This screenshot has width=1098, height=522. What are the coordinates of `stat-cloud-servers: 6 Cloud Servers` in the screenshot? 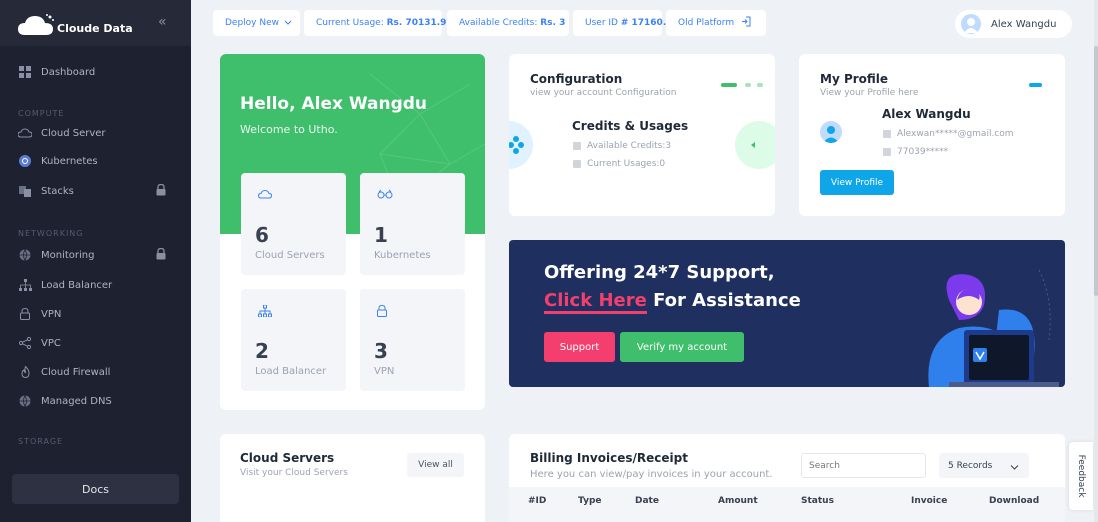 It's located at (293, 224).